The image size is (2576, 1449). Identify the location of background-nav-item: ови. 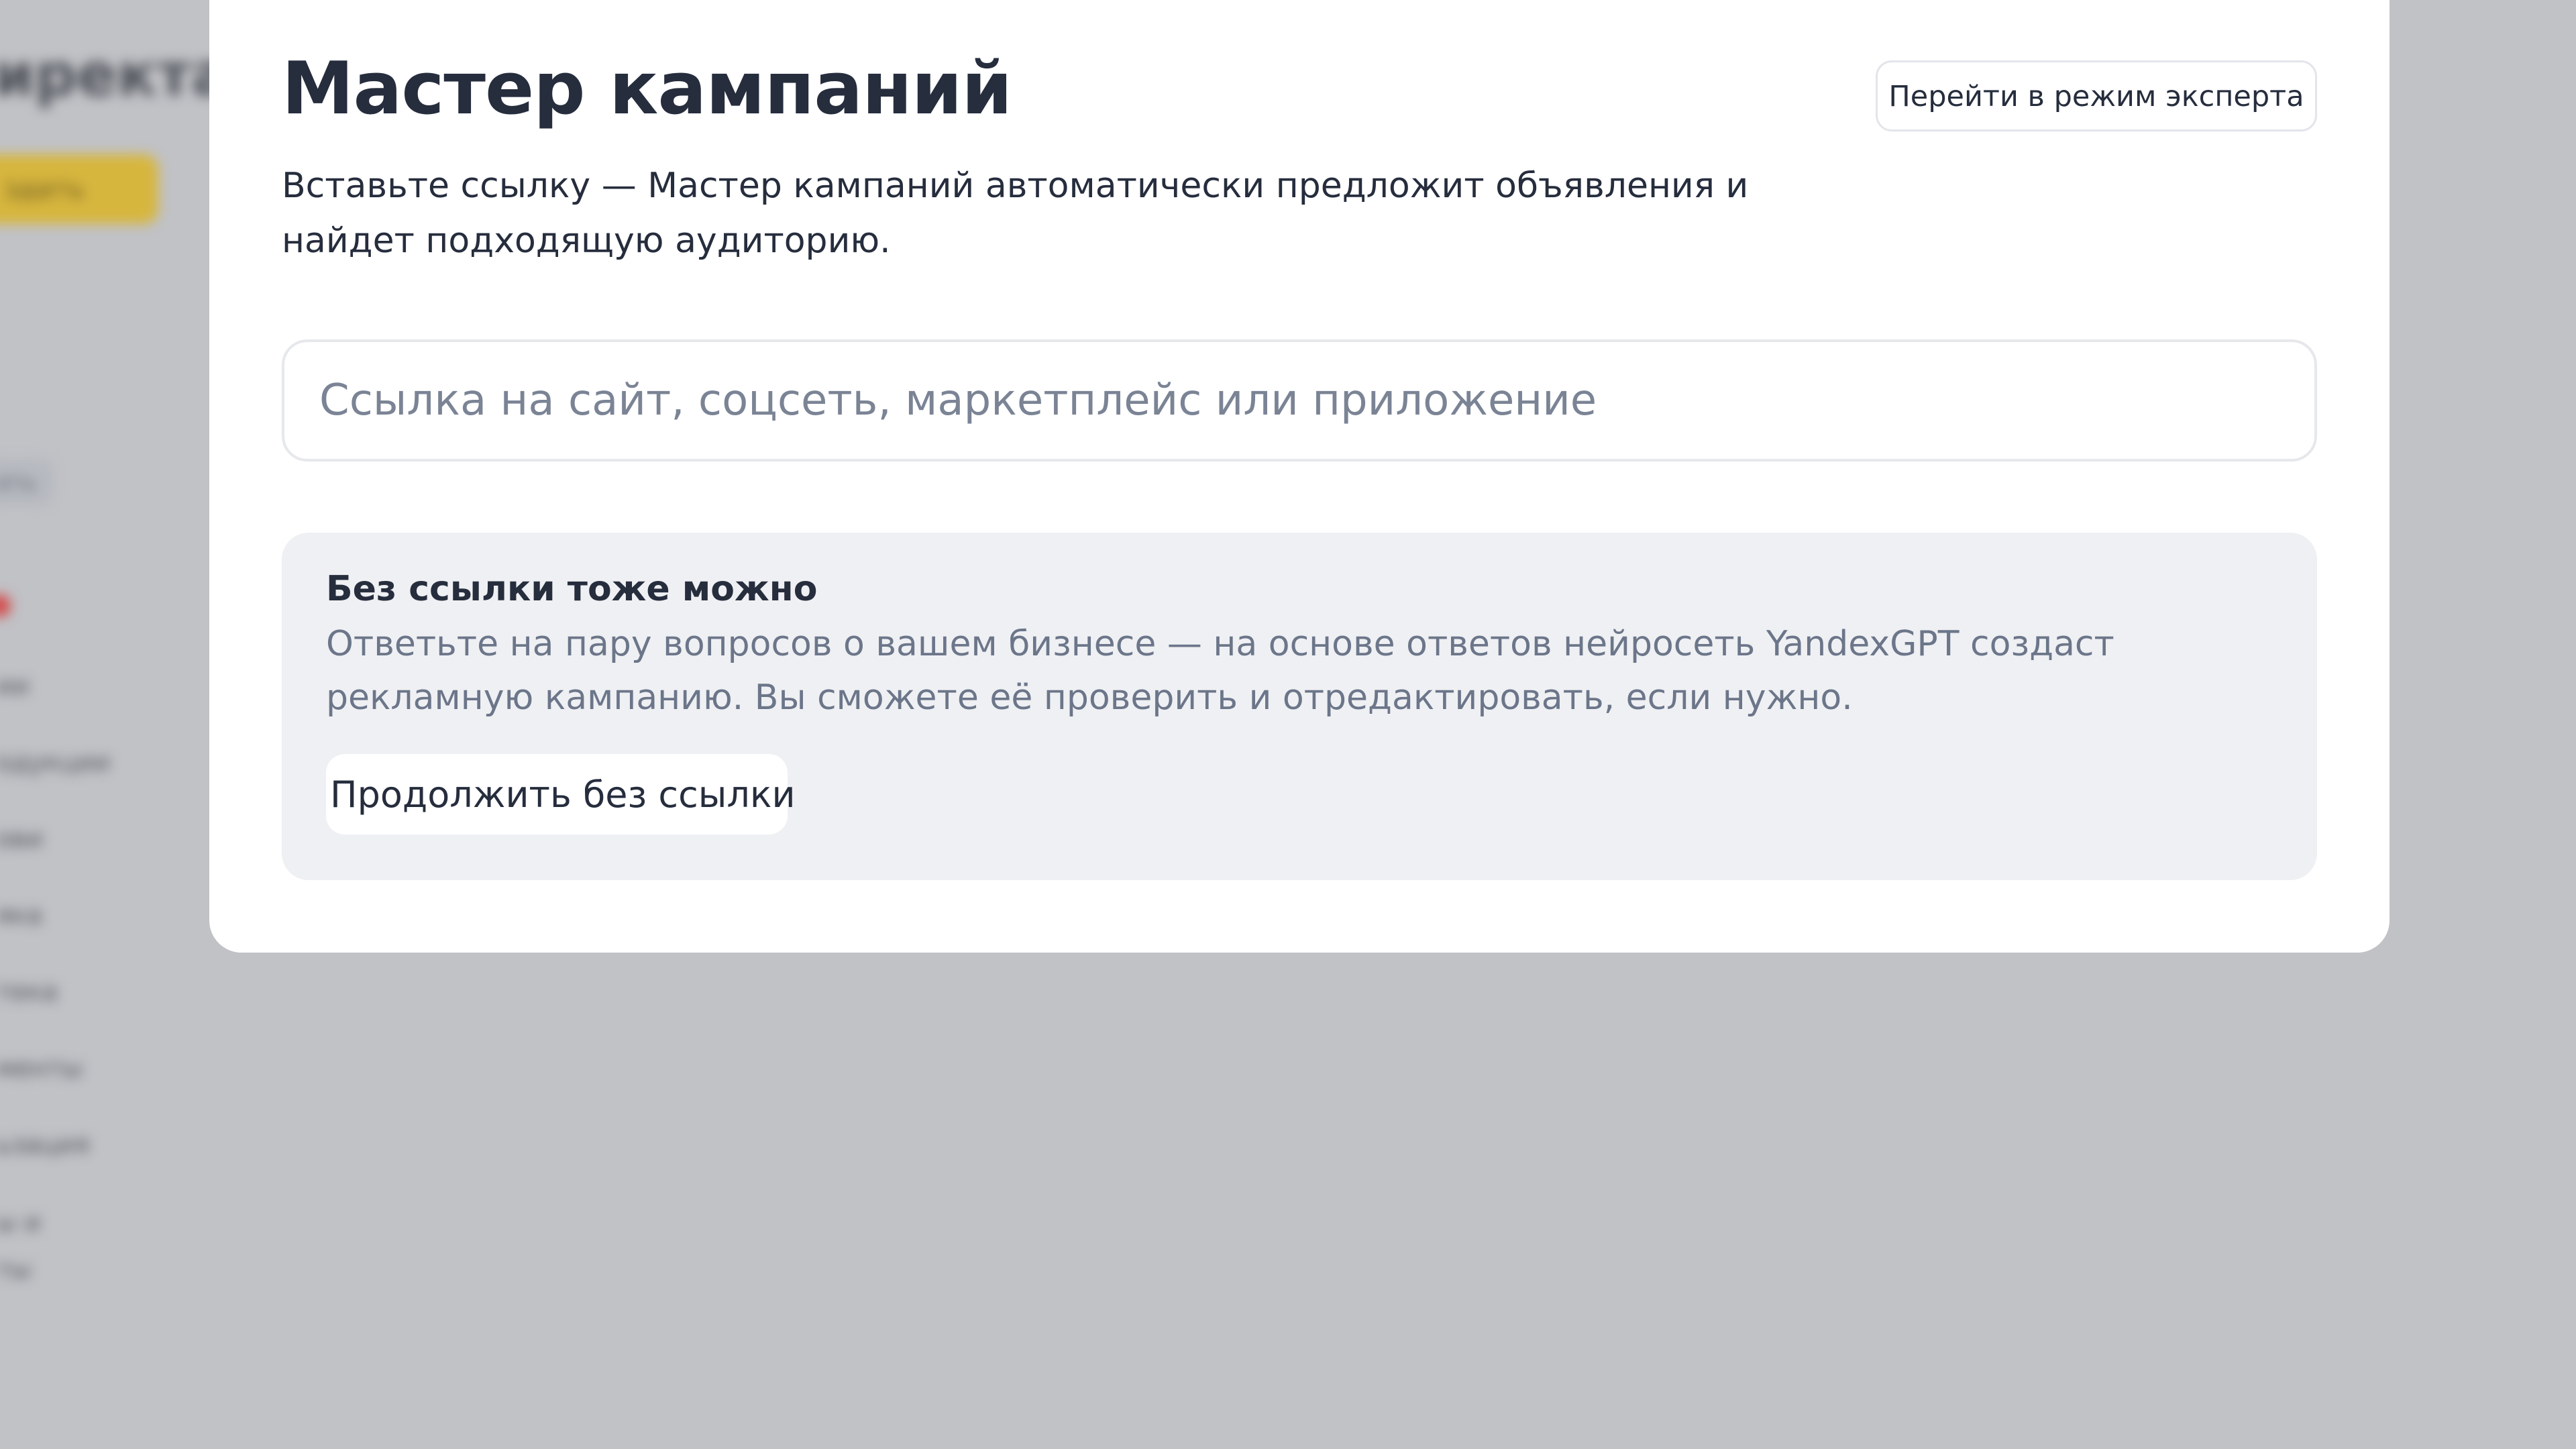
(22, 838).